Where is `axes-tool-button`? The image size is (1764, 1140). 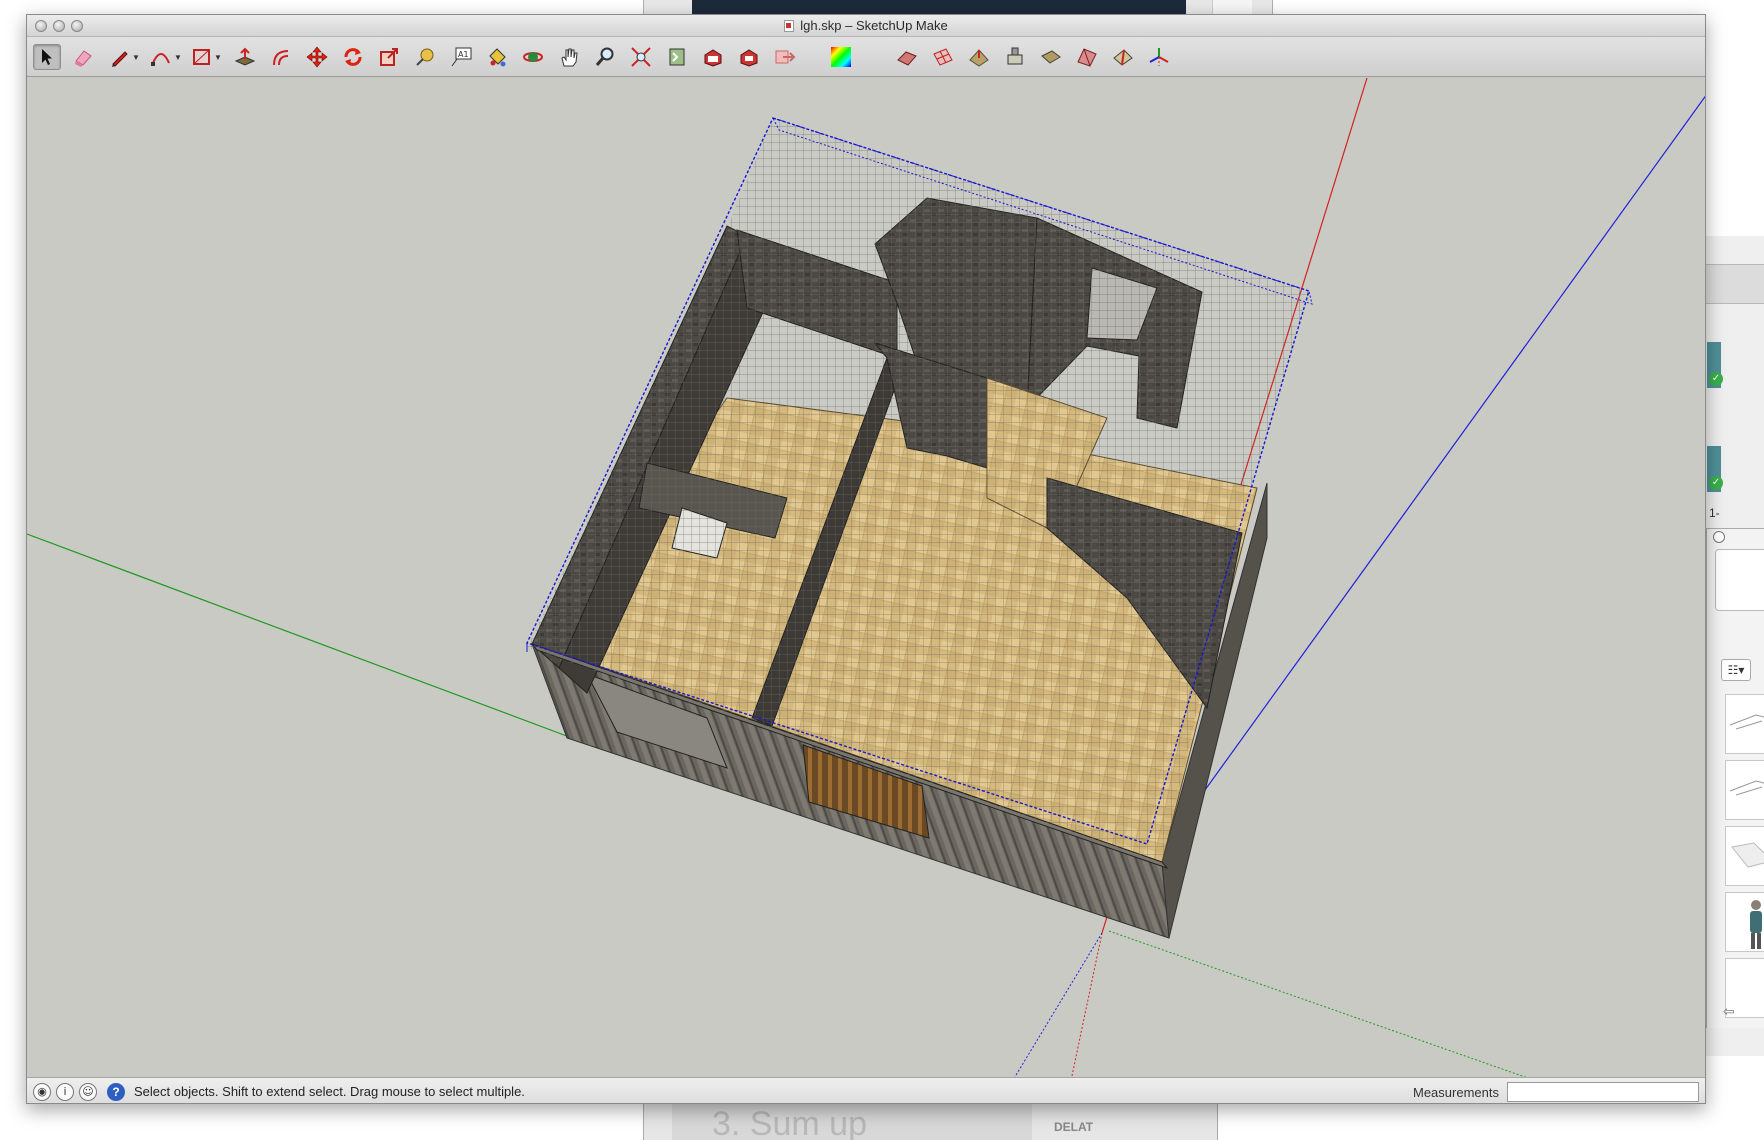
axes-tool-button is located at coordinates (1159, 57).